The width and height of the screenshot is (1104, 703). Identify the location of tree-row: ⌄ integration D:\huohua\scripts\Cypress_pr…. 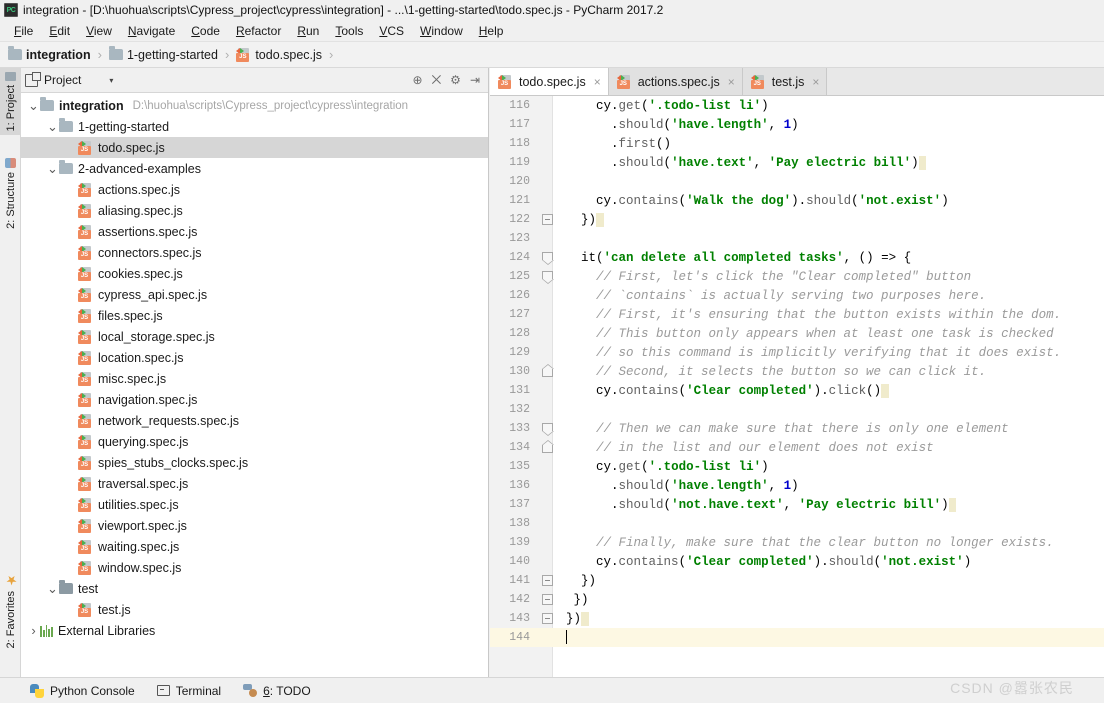
(254, 105).